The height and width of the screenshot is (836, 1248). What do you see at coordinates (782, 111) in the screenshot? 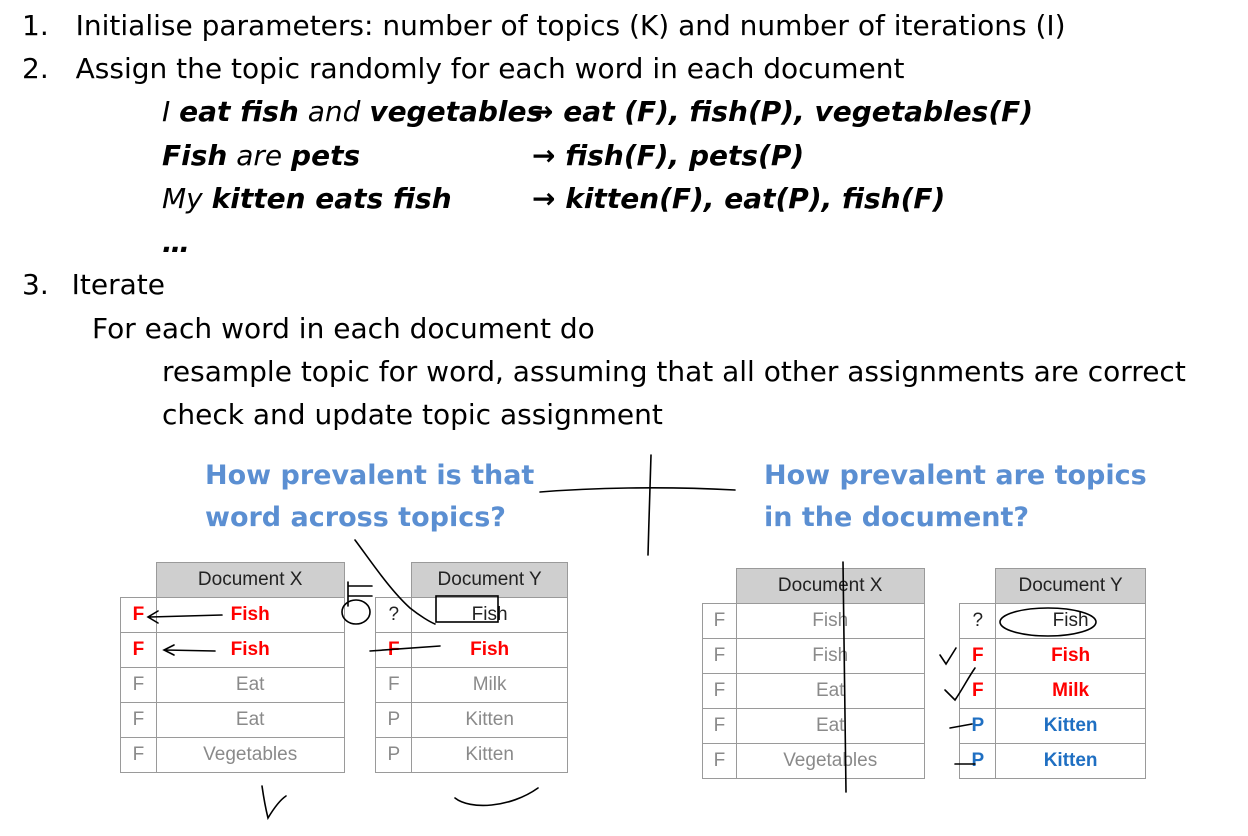
I see `example-result: → eat (F), fish(P), vegetables(F)` at bounding box center [782, 111].